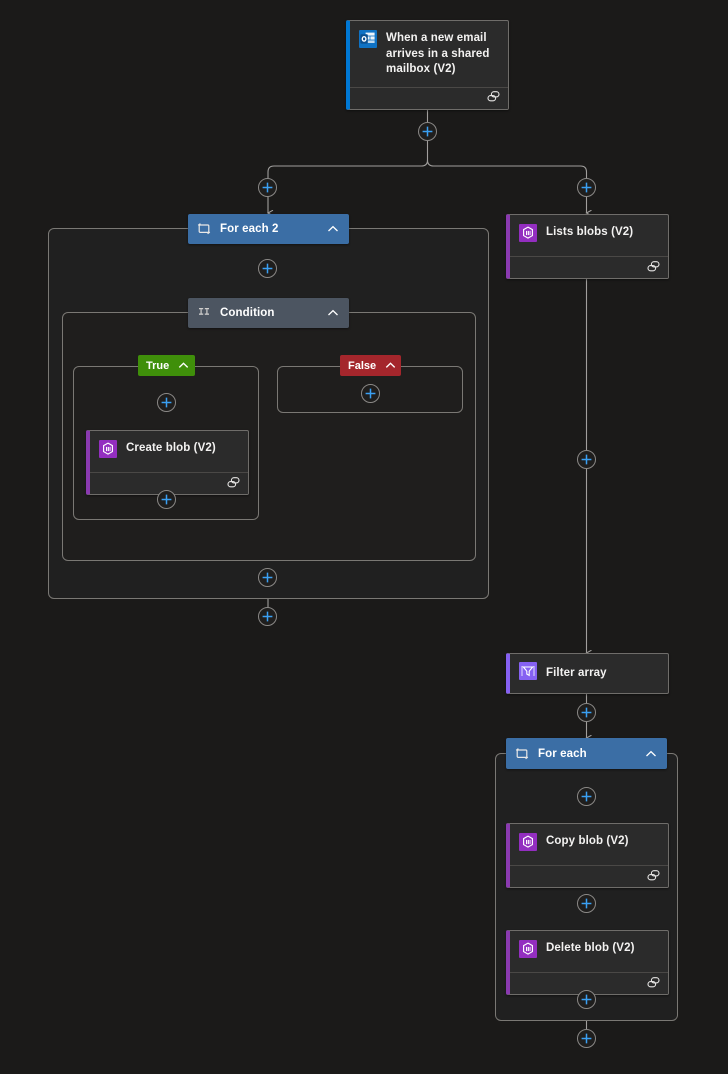 This screenshot has width=728, height=1074. I want to click on condition-header: Condition, so click(268, 313).